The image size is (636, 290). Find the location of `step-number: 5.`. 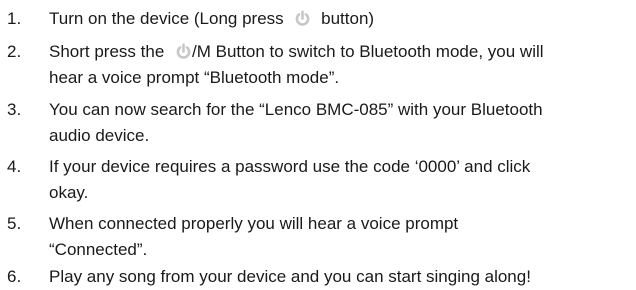

step-number: 5. is located at coordinates (14, 223).